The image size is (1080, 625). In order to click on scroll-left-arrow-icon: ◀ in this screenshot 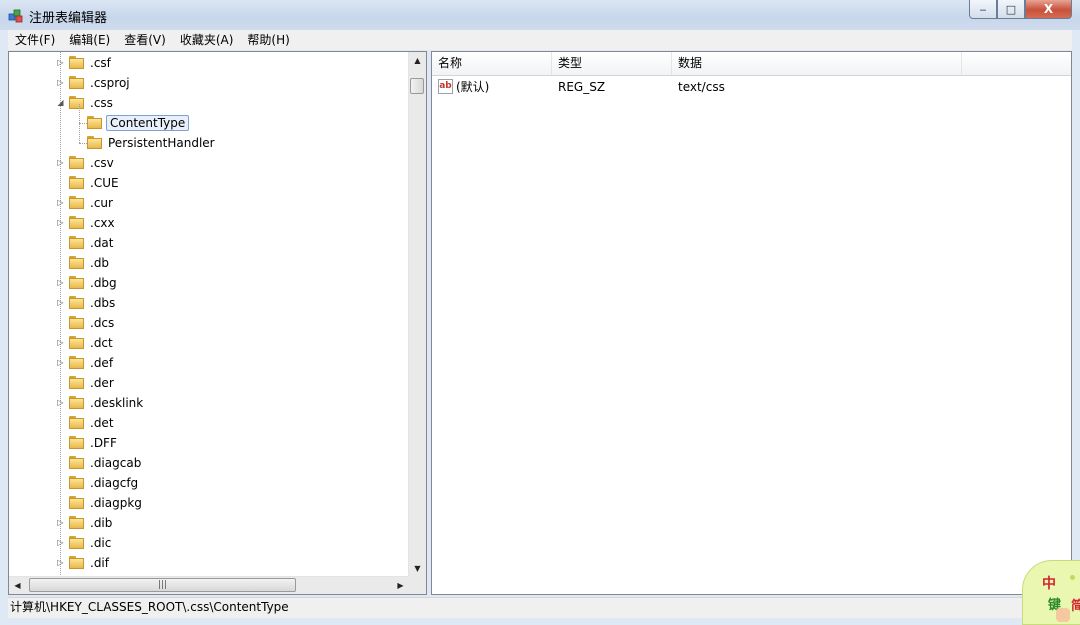, I will do `click(17, 585)`.